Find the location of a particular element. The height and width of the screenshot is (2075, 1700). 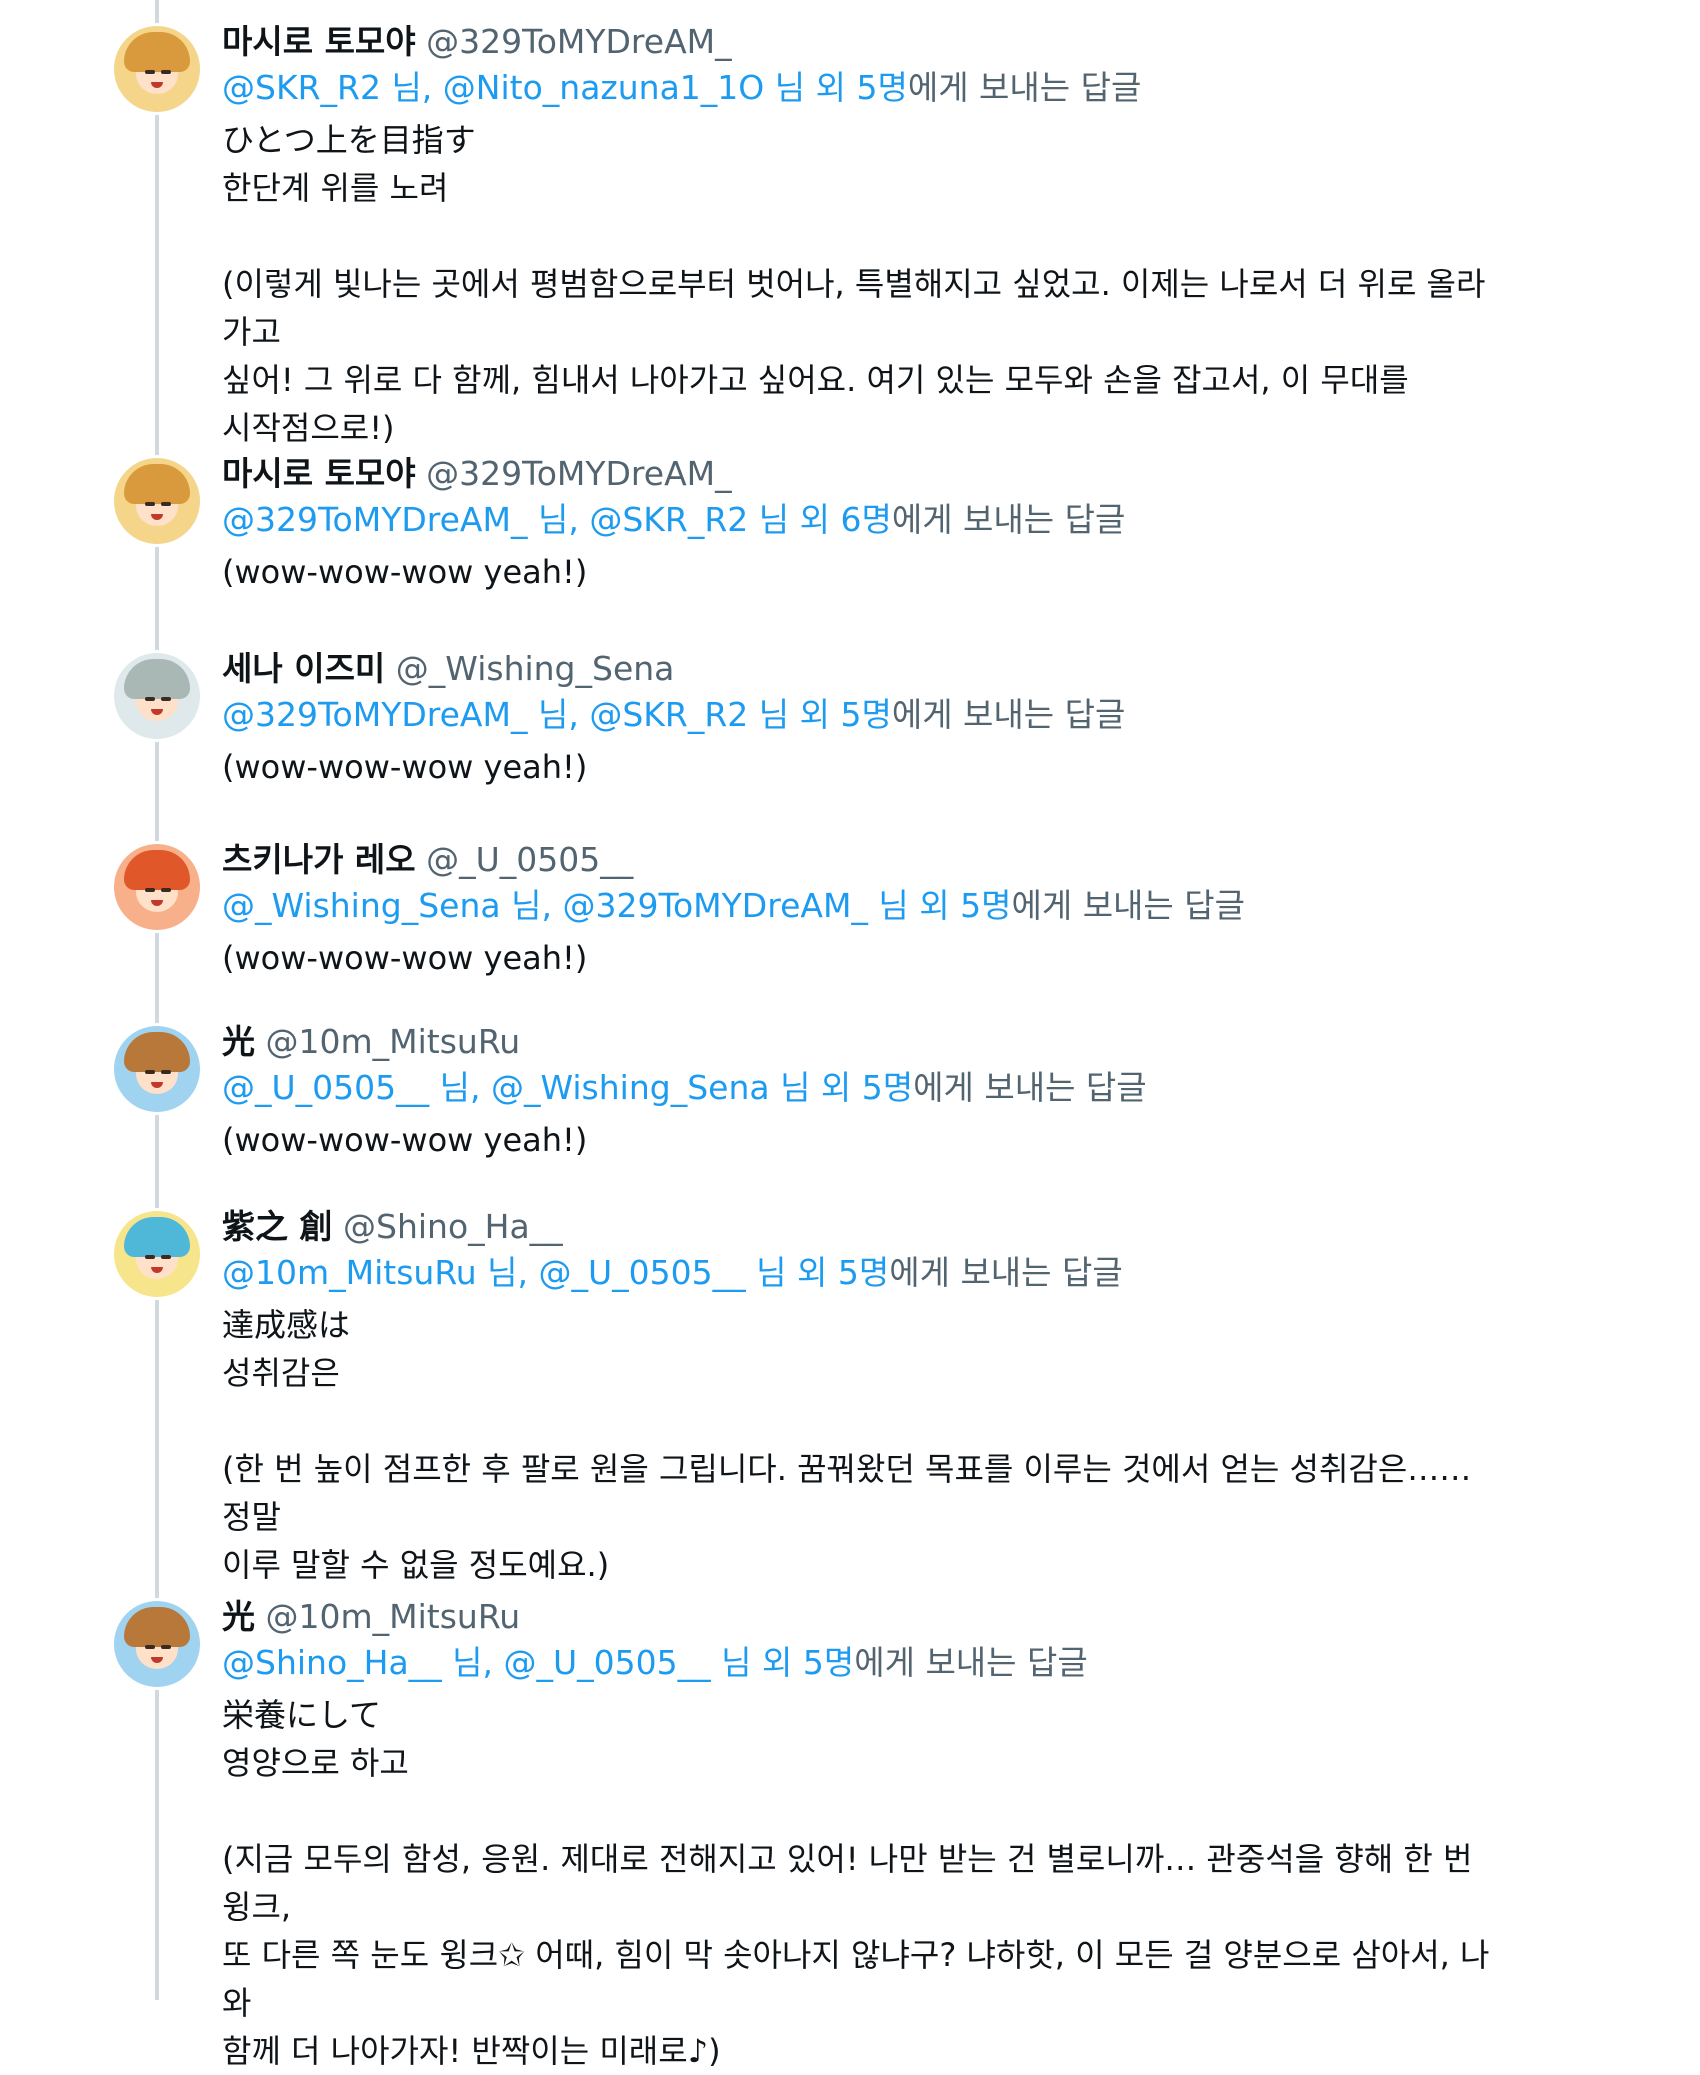

izumi-avatar-icon is located at coordinates (157, 696).